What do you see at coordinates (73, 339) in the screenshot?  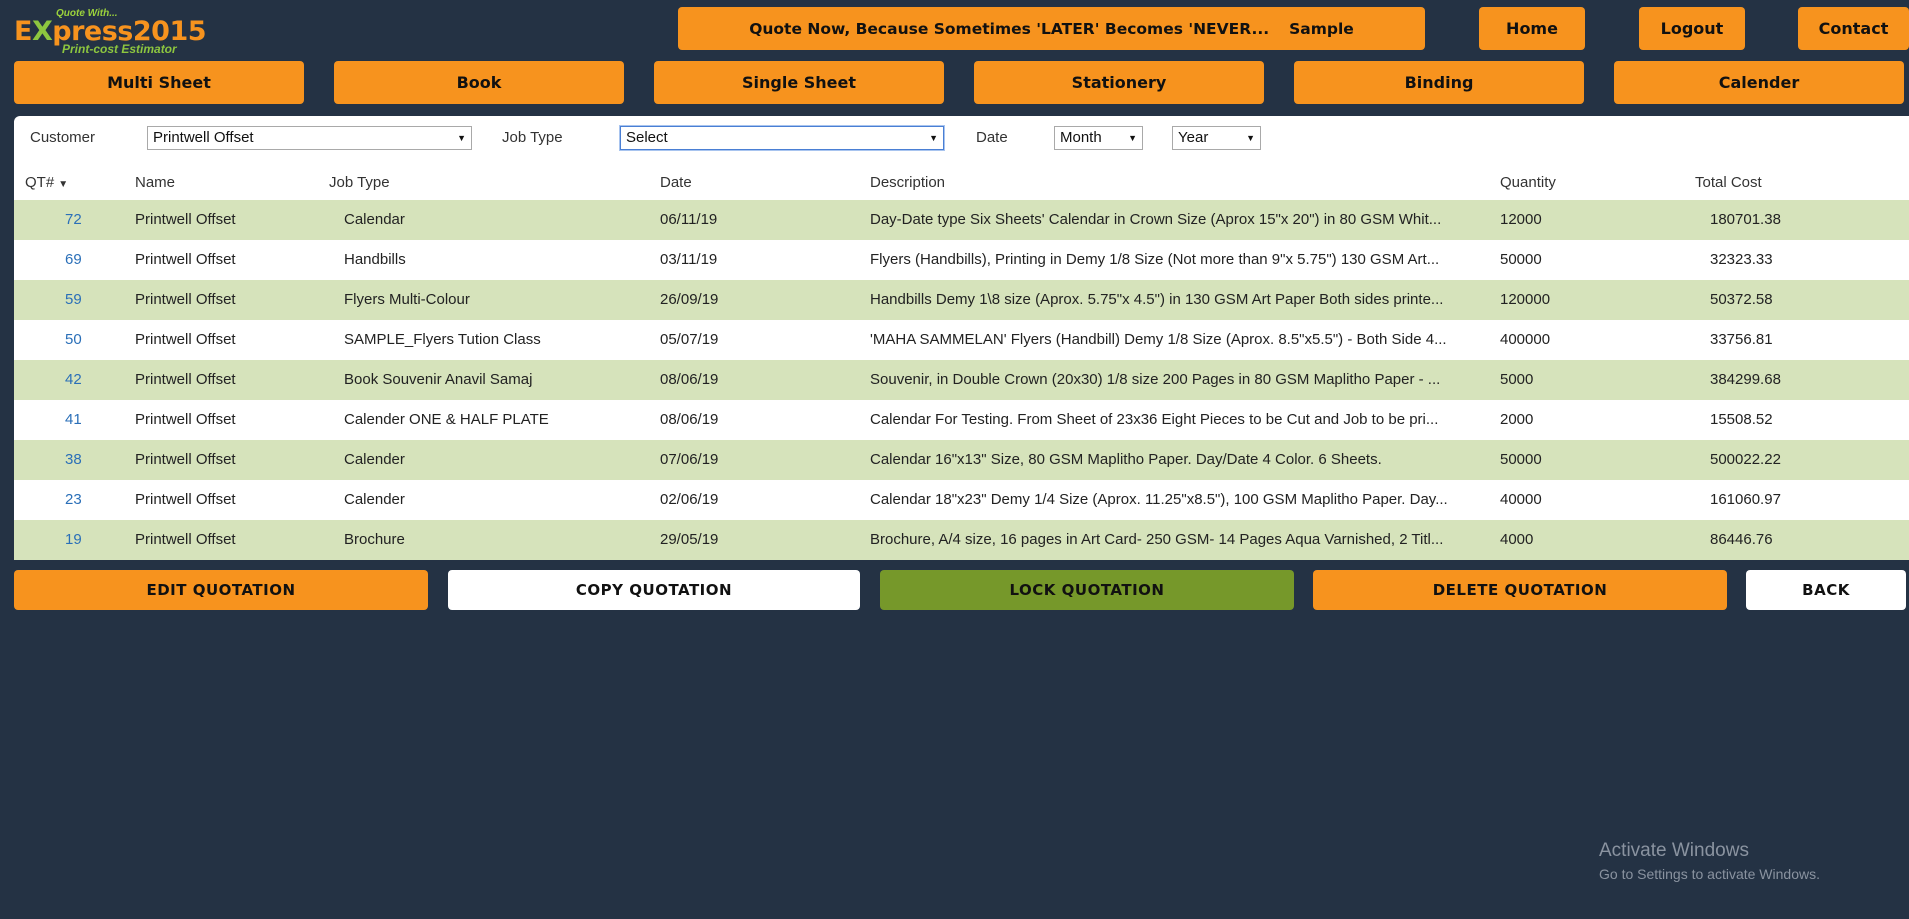 I see `row-qt-link: 50` at bounding box center [73, 339].